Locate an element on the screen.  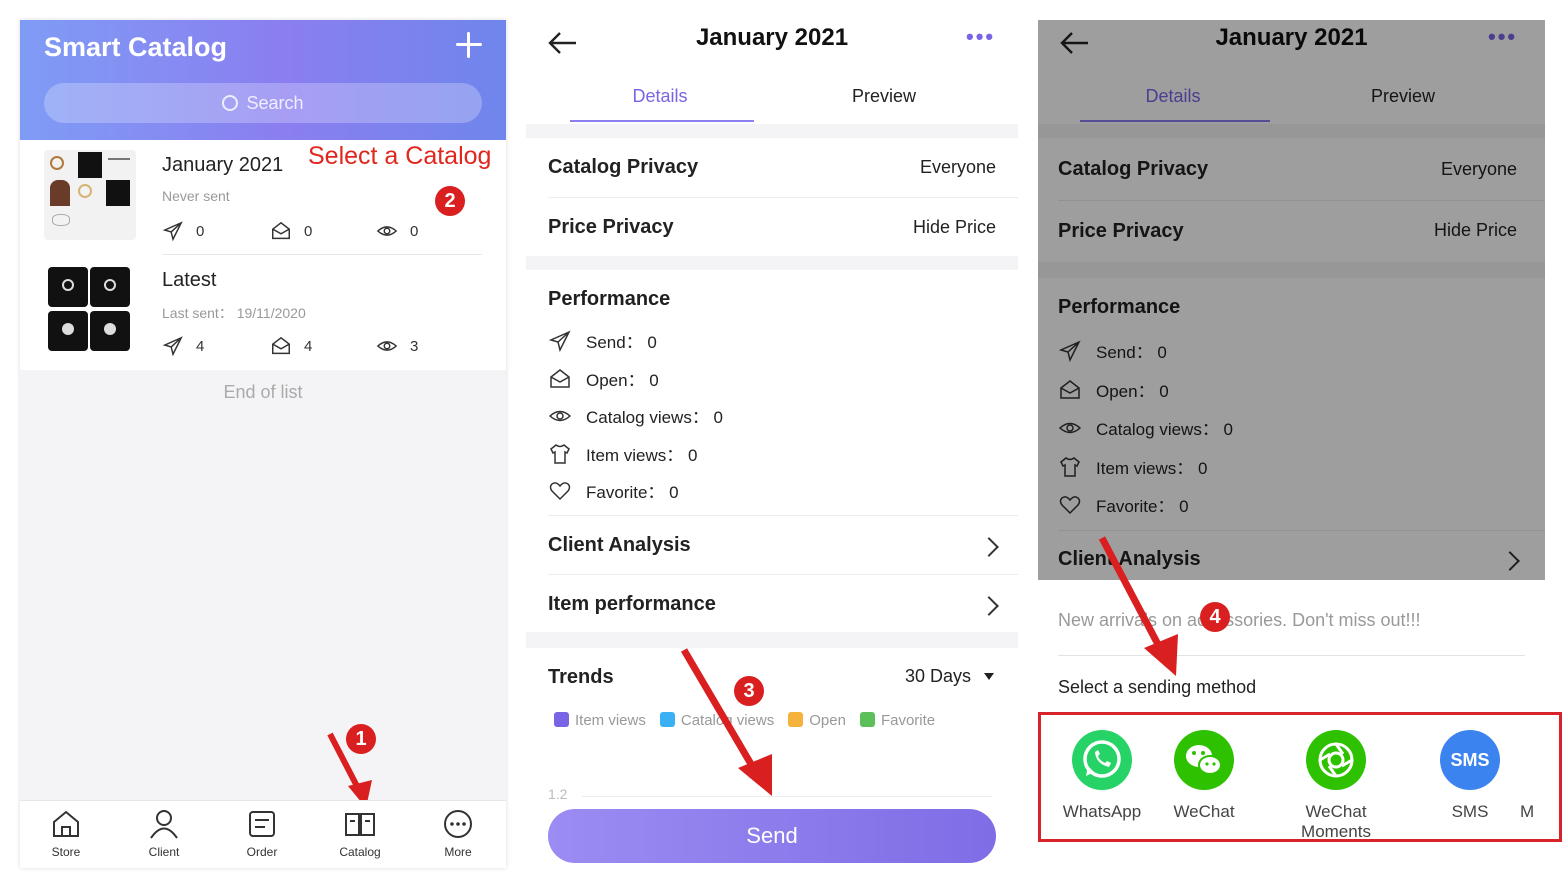
send-button: Send is located at coordinates (772, 836).